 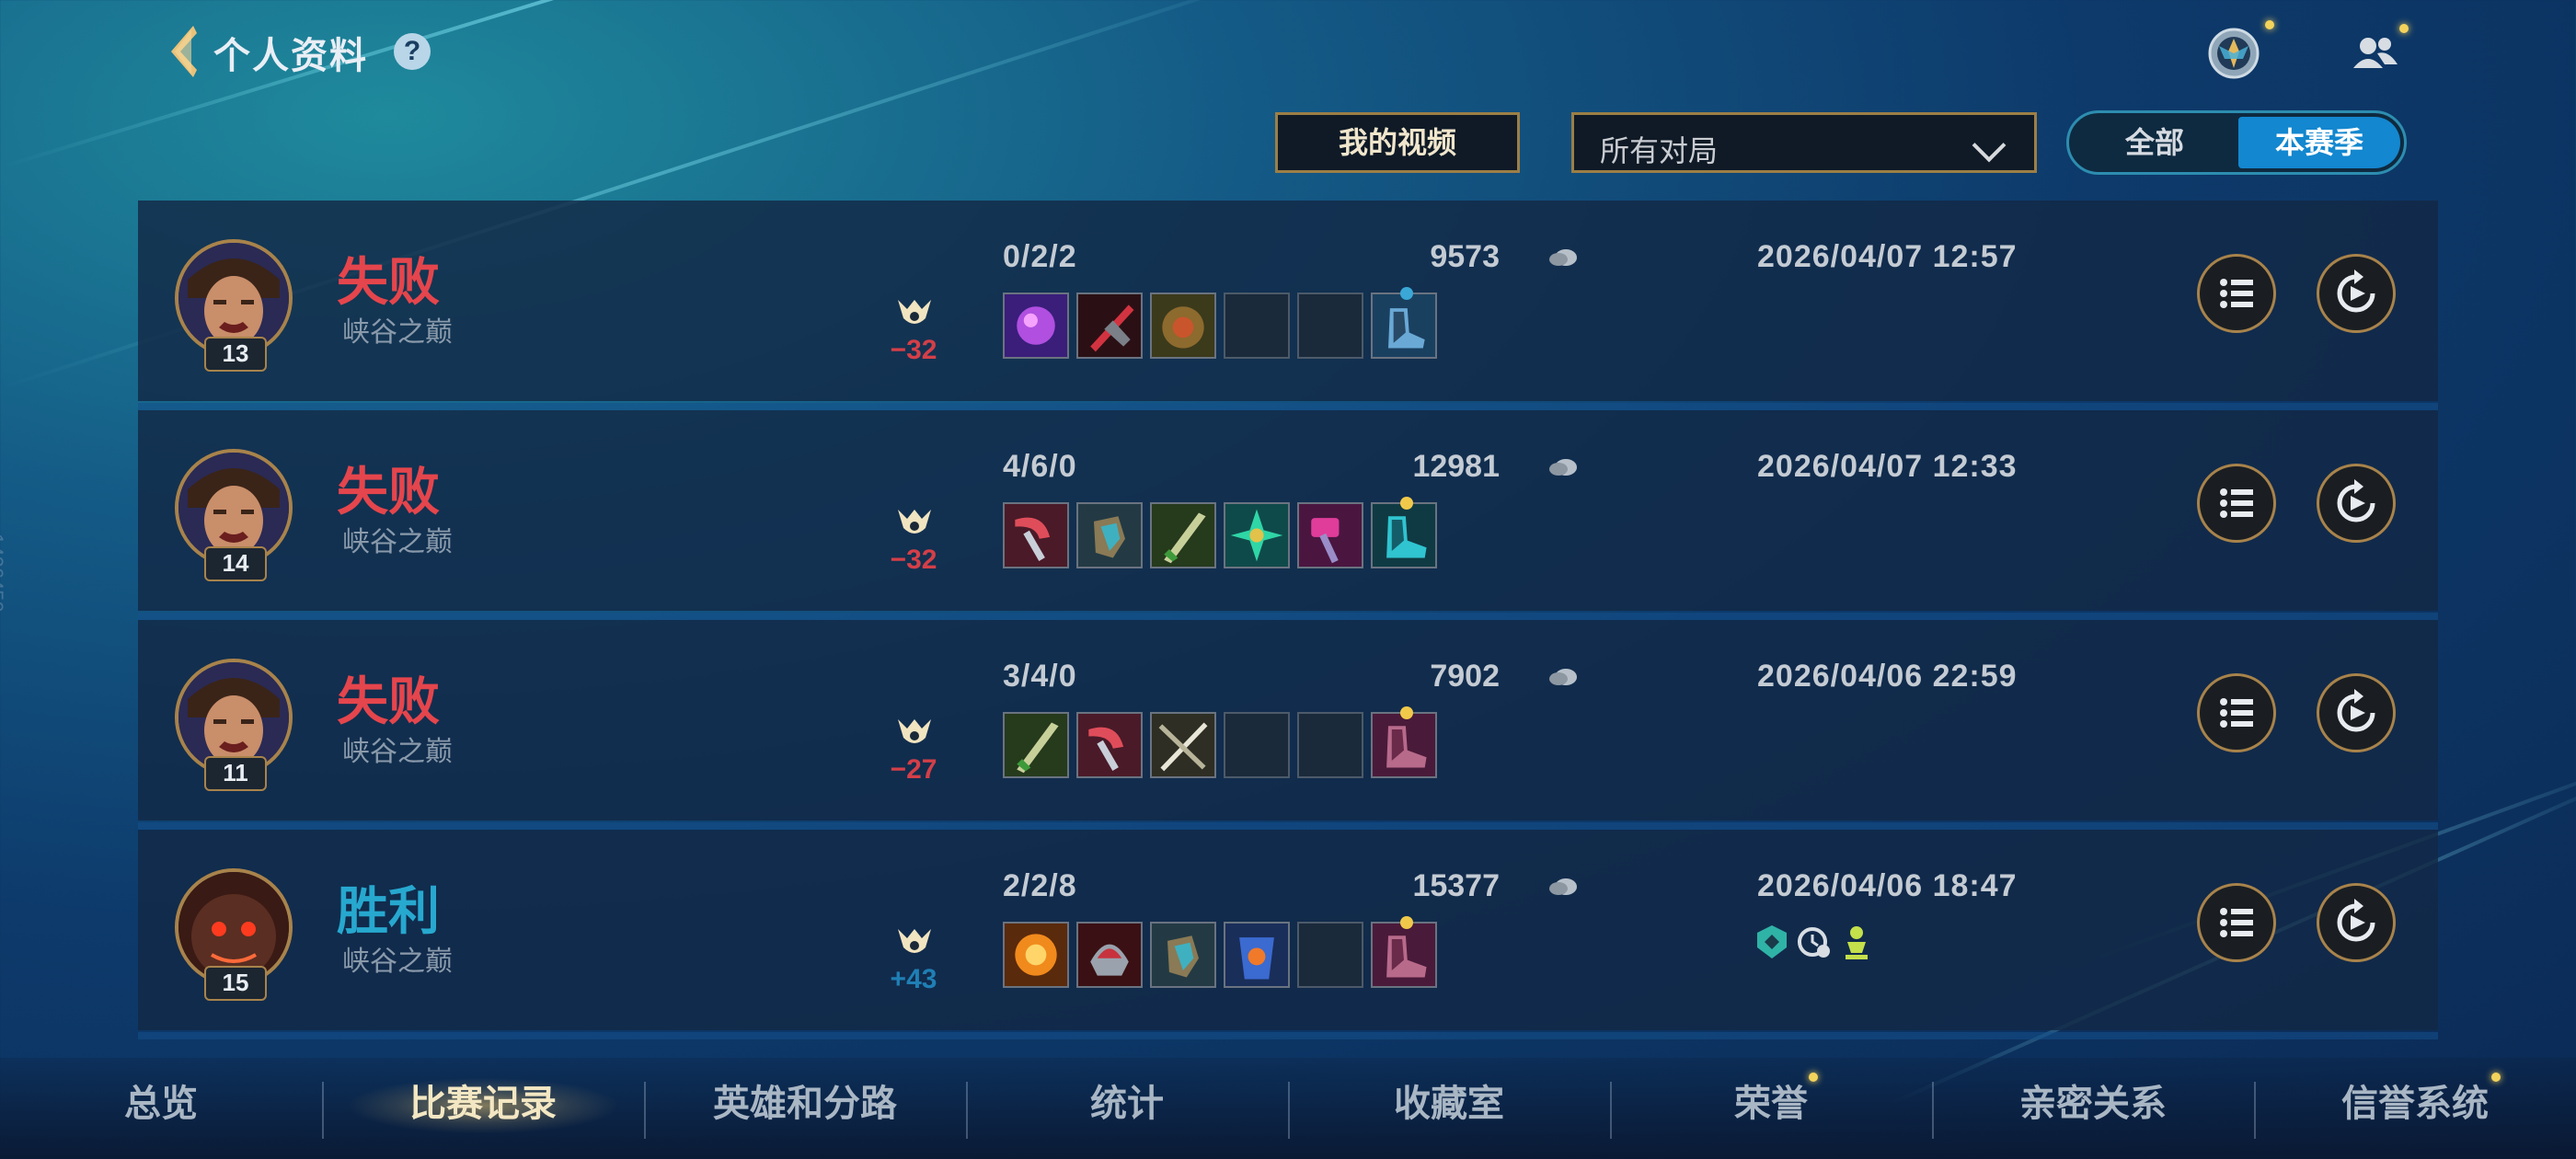 I want to click on clock-badge-icon, so click(x=1814, y=942).